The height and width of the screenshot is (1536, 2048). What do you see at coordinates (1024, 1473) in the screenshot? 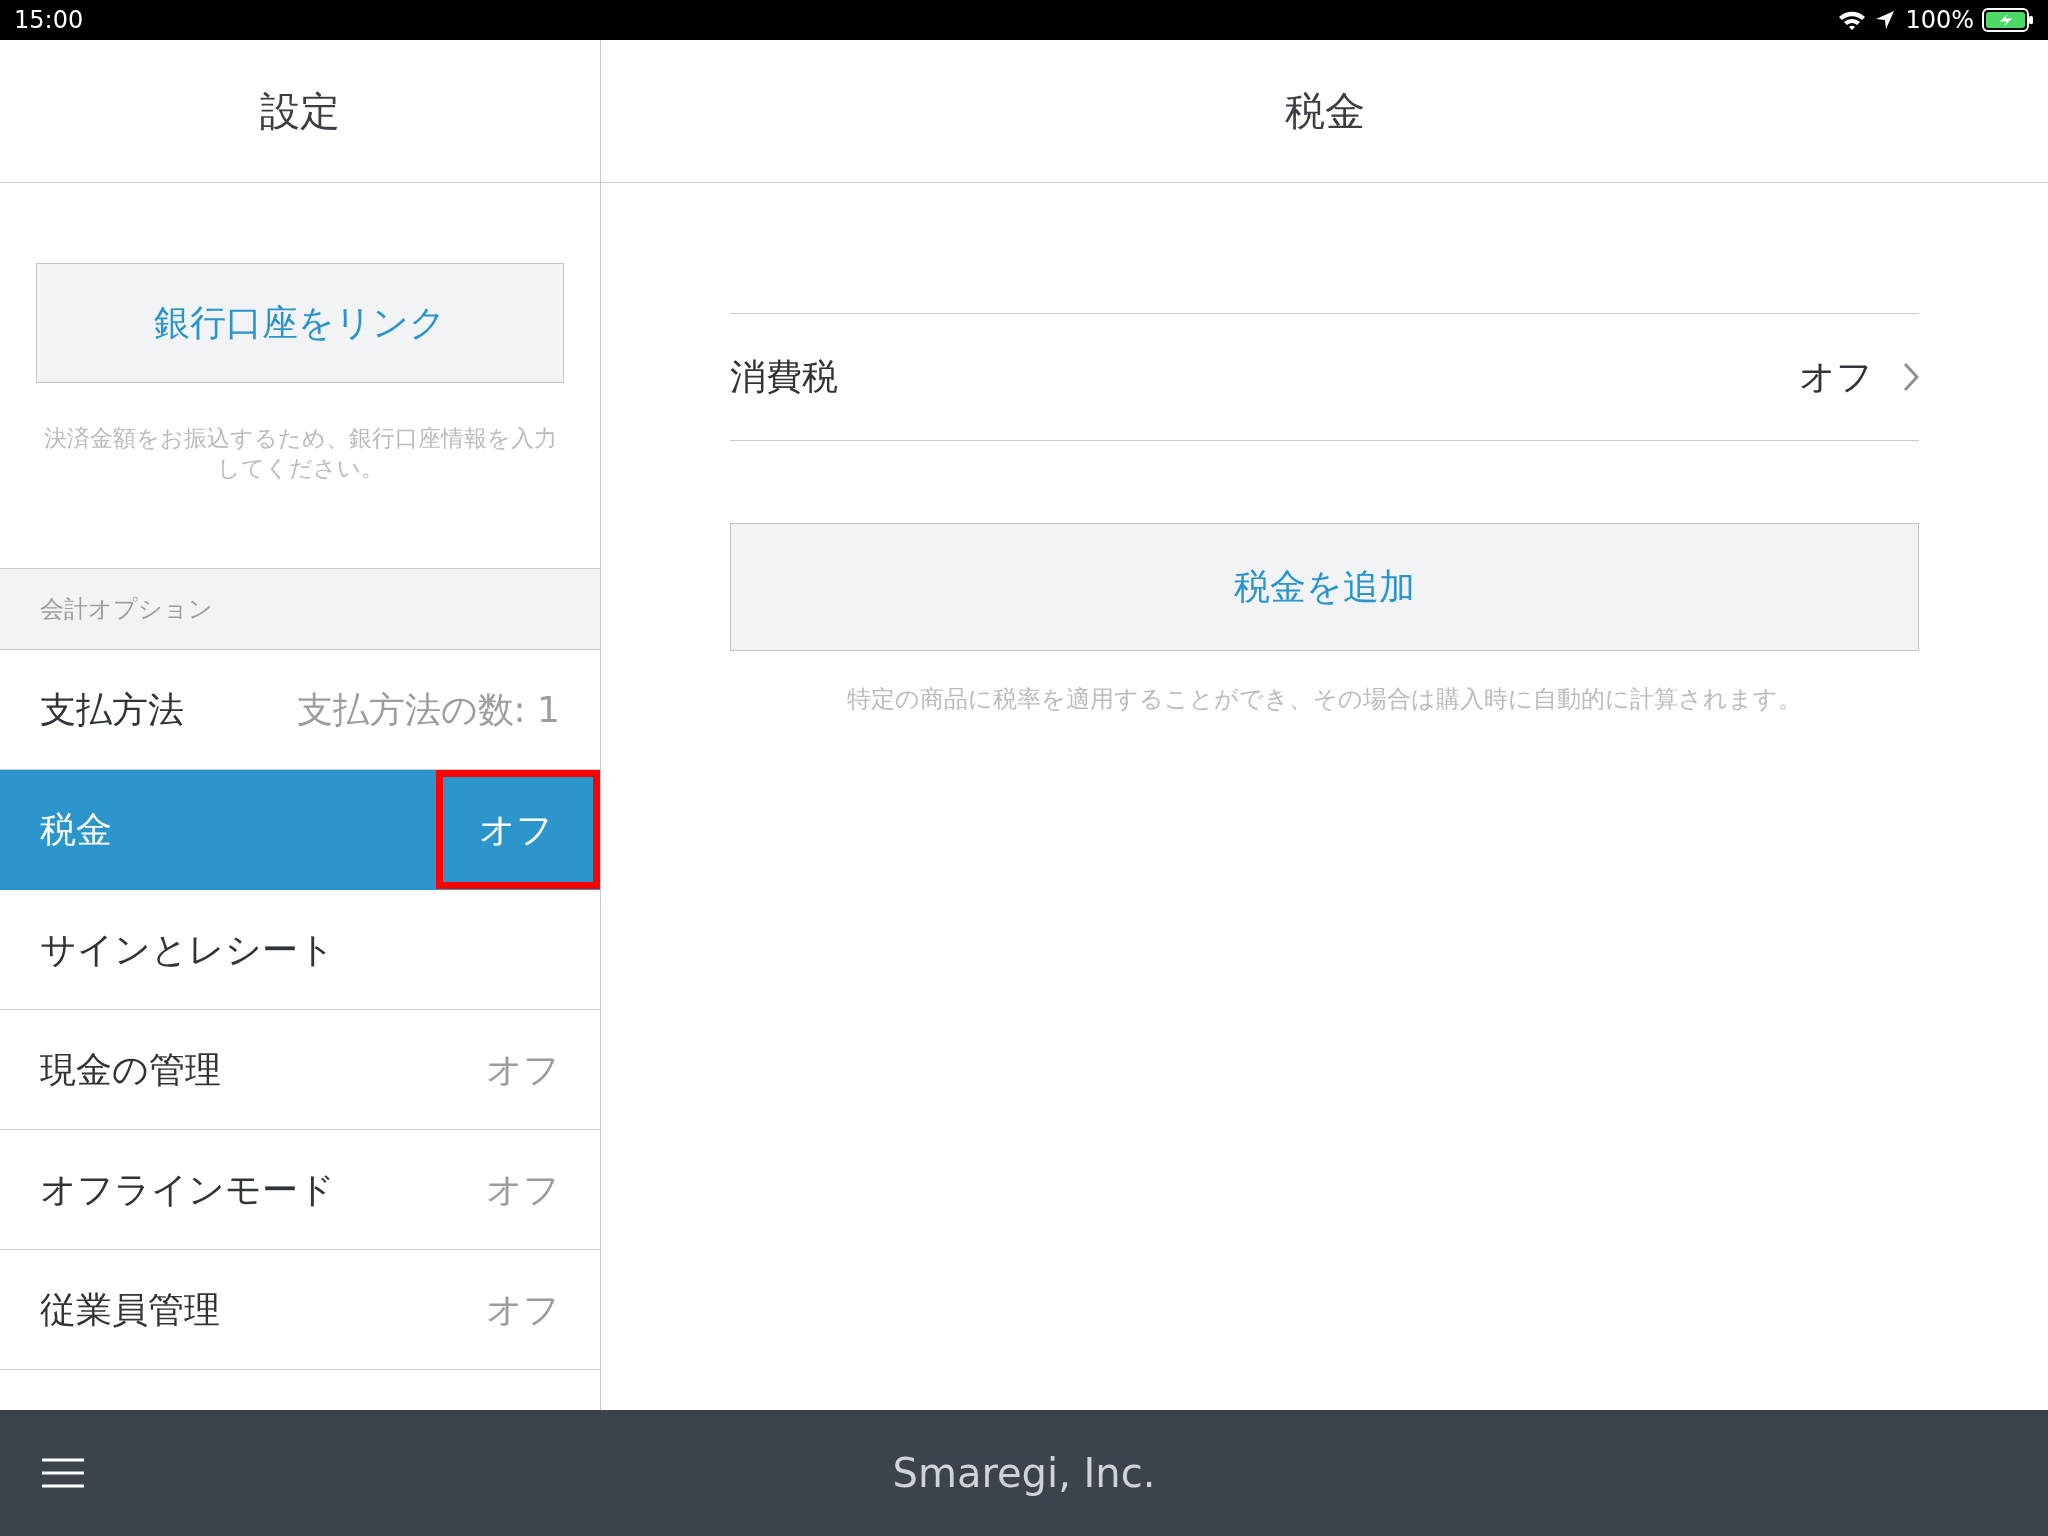
I see `footer-text: Smaregi, Inc.` at bounding box center [1024, 1473].